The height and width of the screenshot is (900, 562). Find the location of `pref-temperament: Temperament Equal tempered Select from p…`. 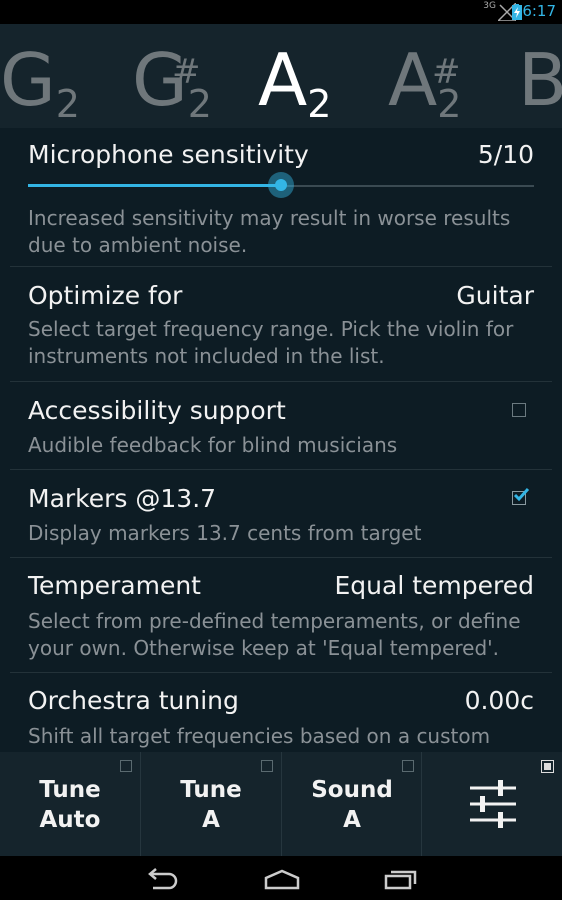

pref-temperament: Temperament Equal tempered Select from p… is located at coordinates (281, 615).